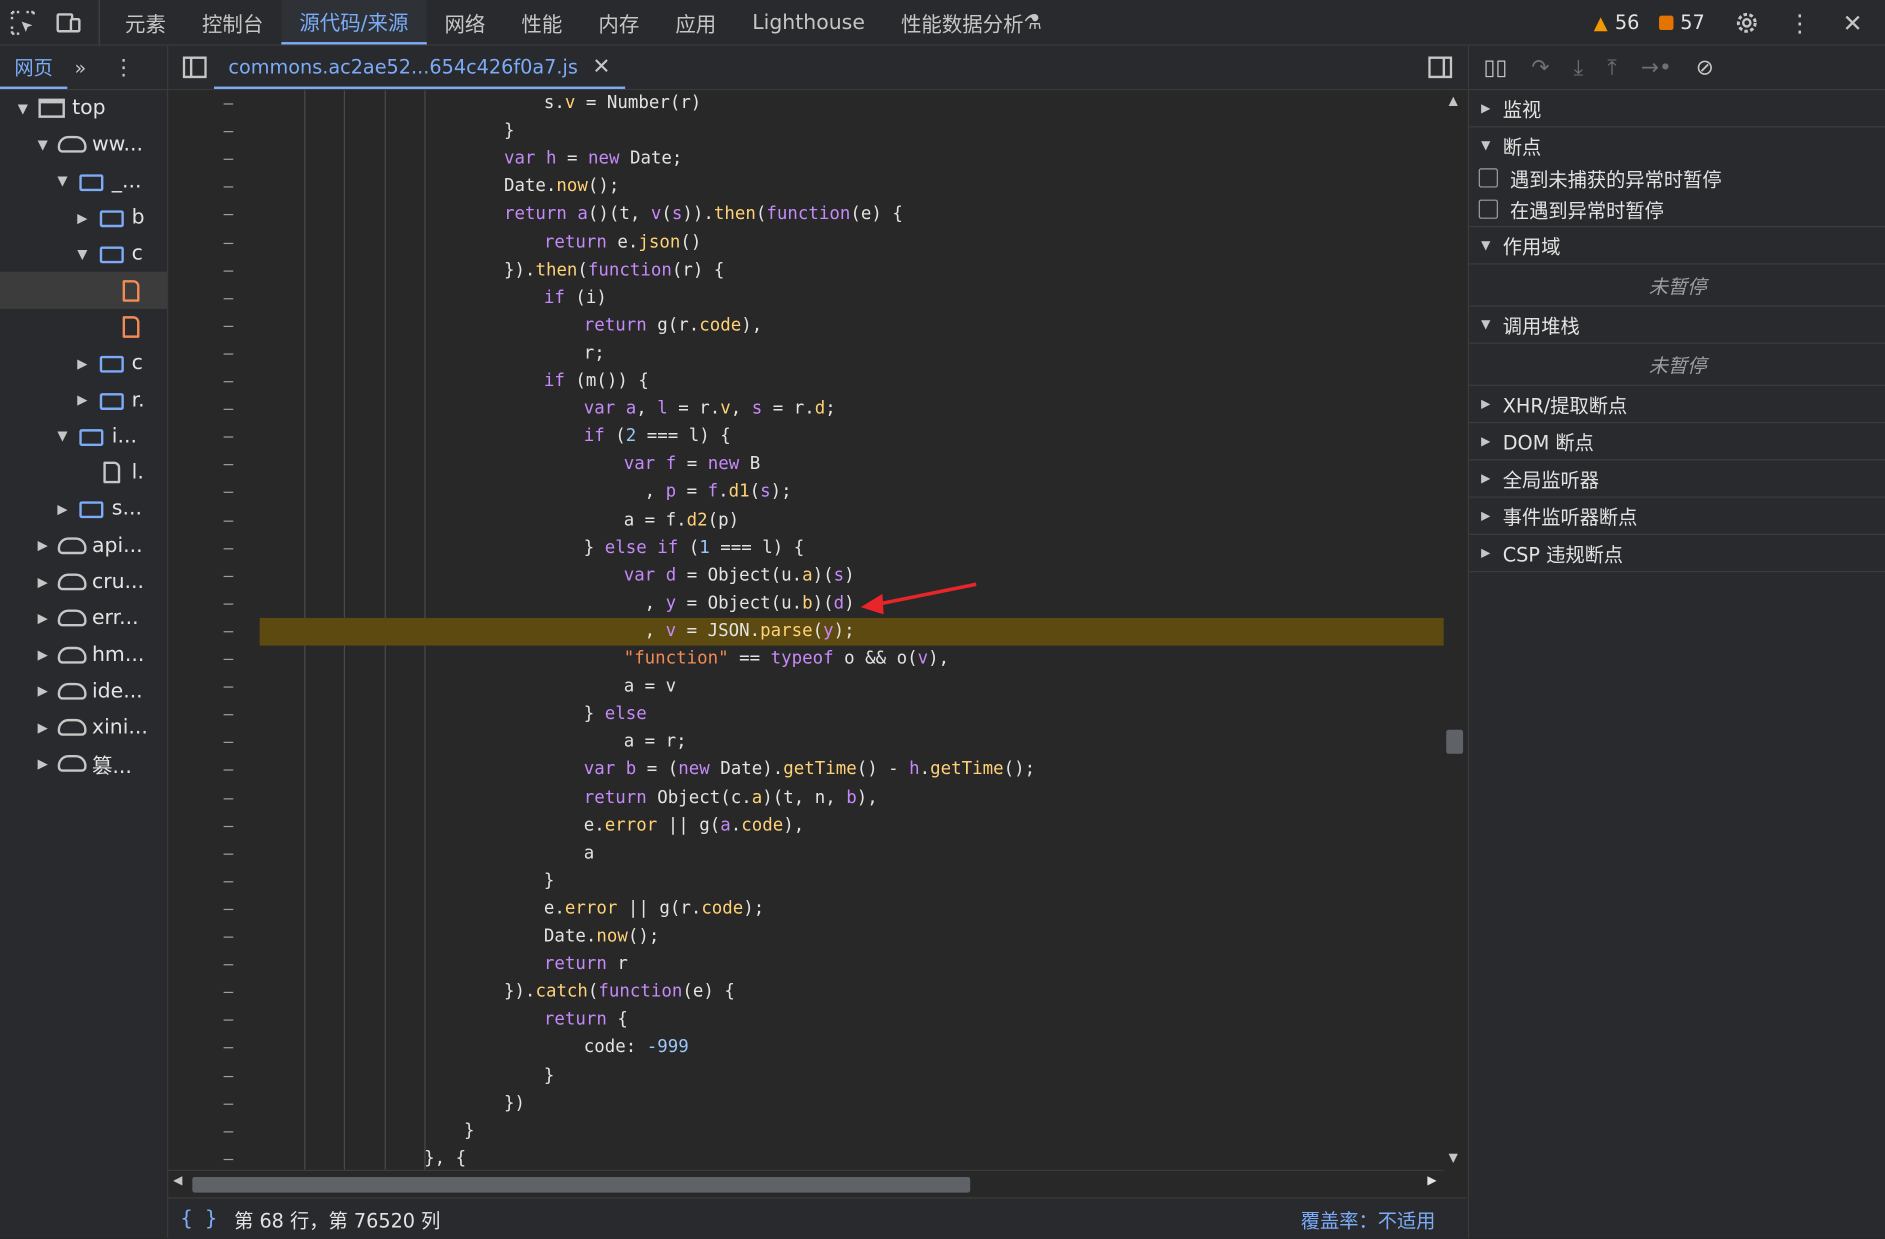 The image size is (1885, 1239). What do you see at coordinates (1014, 548) in the screenshot?
I see `code-line: } else if (1 === l) {` at bounding box center [1014, 548].